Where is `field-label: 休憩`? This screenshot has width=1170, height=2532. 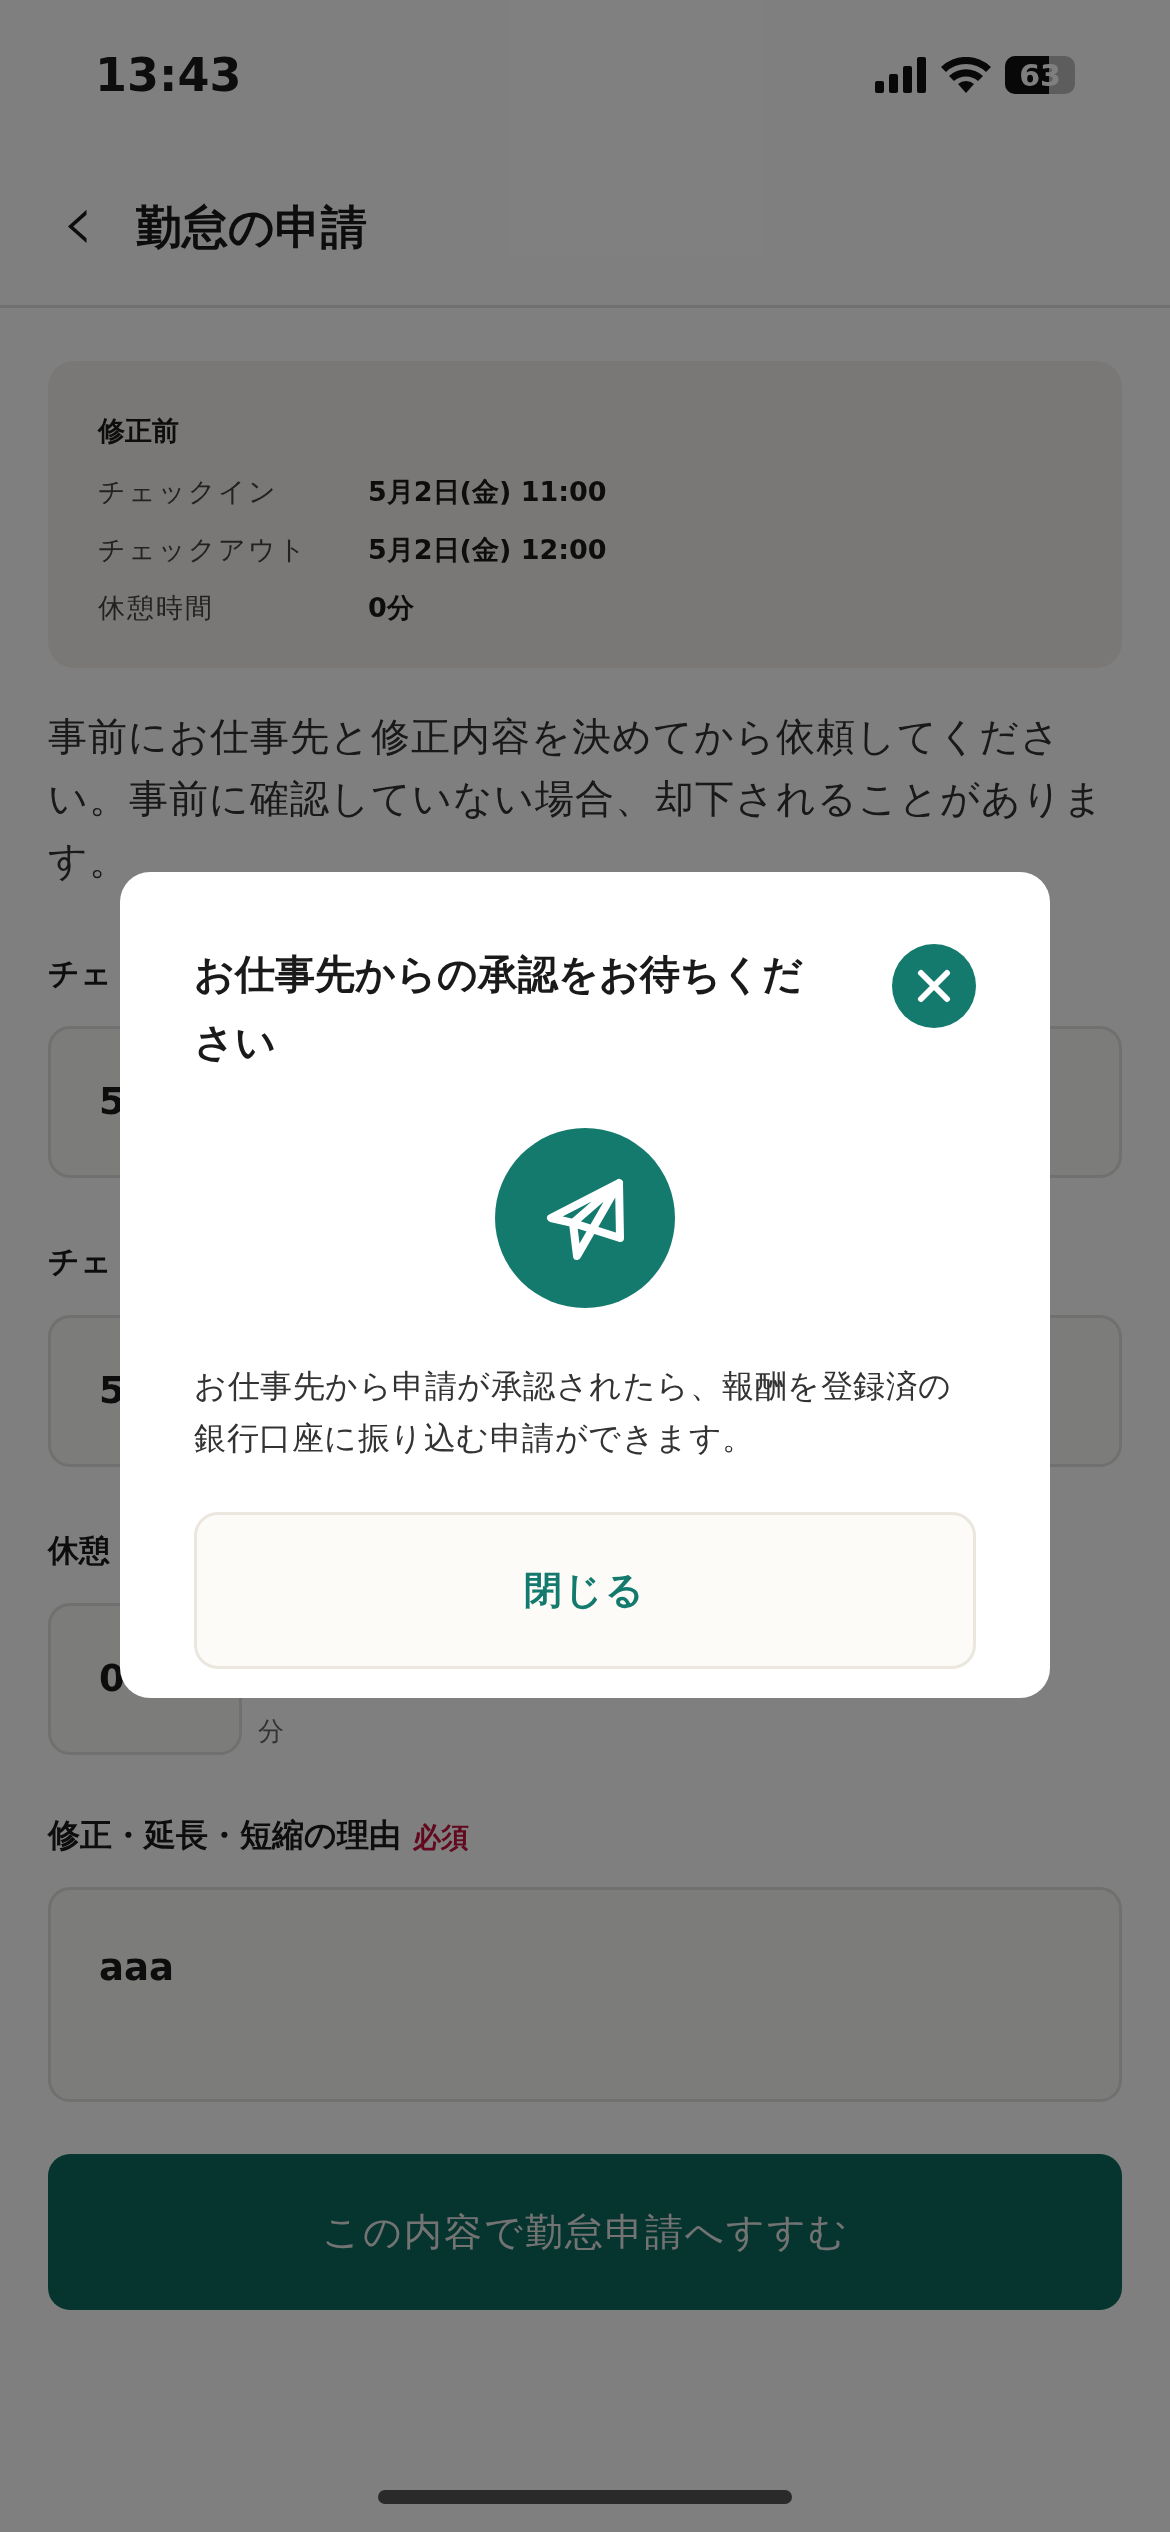 field-label: 休憩 is located at coordinates (79, 1550).